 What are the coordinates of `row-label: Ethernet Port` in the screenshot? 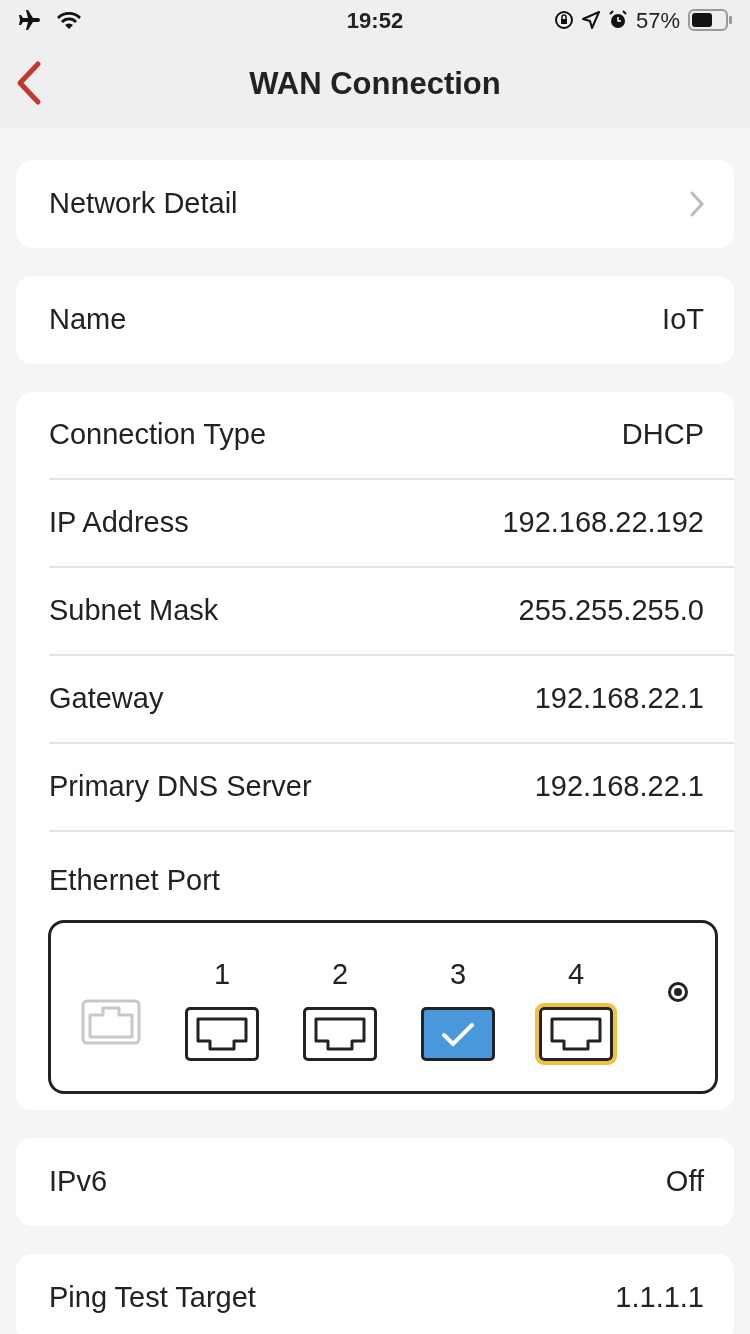 It's located at (134, 880).